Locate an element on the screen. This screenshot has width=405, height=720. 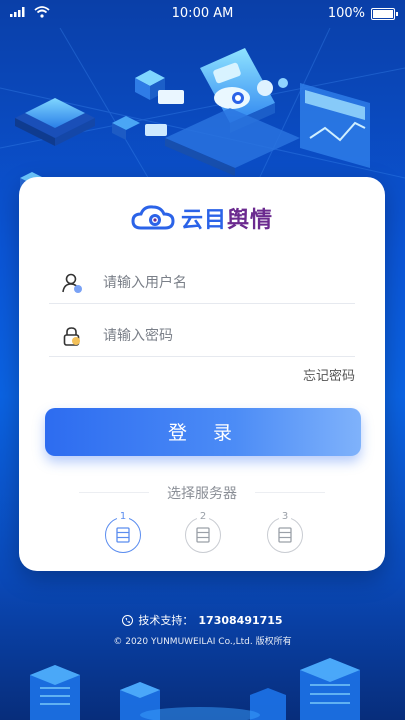
city-illustration is located at coordinates (195, 689).